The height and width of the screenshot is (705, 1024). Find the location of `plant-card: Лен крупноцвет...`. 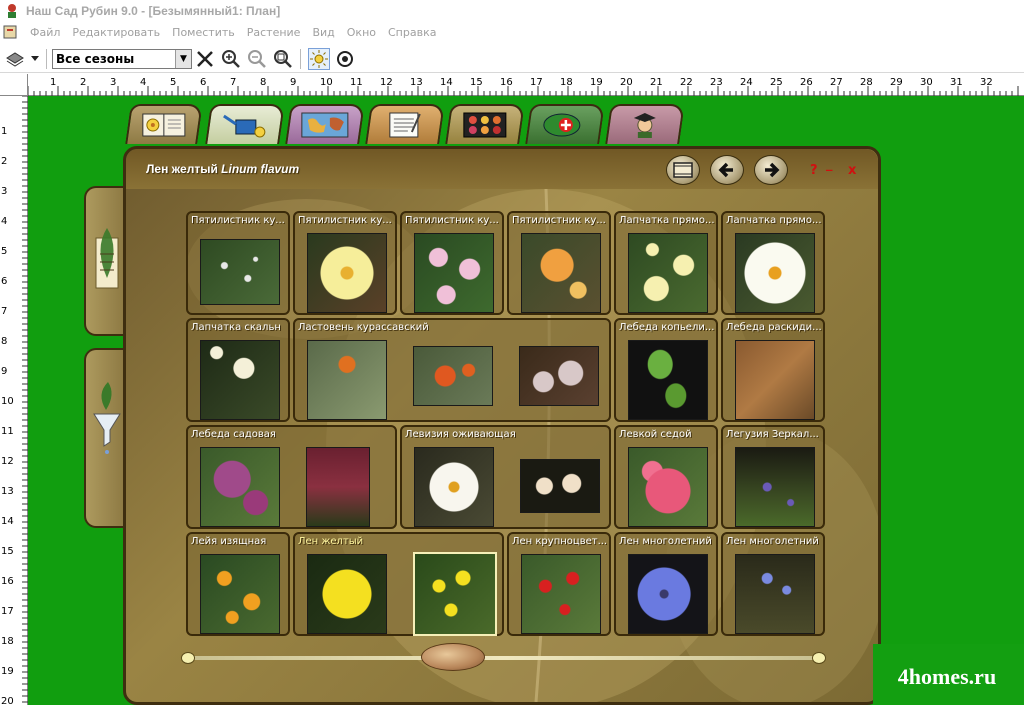

plant-card: Лен крупноцвет... is located at coordinates (559, 584).